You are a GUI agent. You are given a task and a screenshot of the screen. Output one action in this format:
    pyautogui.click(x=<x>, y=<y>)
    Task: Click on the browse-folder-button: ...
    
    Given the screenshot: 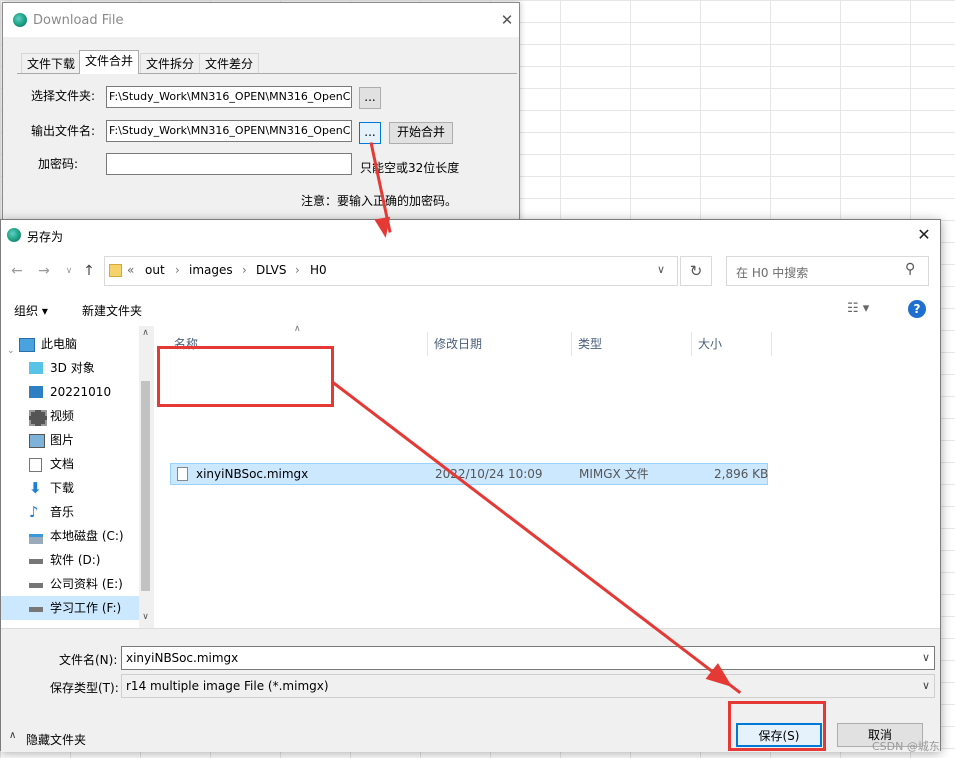 What is the action you would take?
    pyautogui.click(x=370, y=98)
    